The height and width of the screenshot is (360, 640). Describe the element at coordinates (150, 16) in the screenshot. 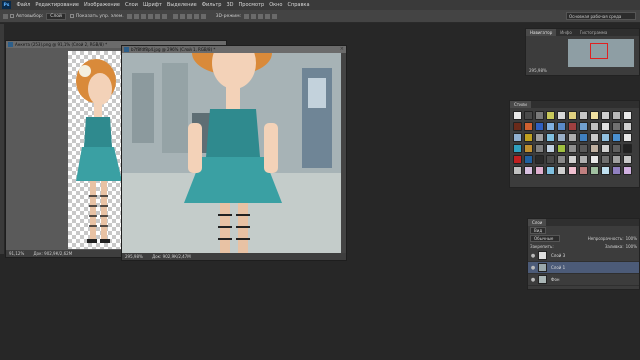

I see `align-left-icon` at that location.